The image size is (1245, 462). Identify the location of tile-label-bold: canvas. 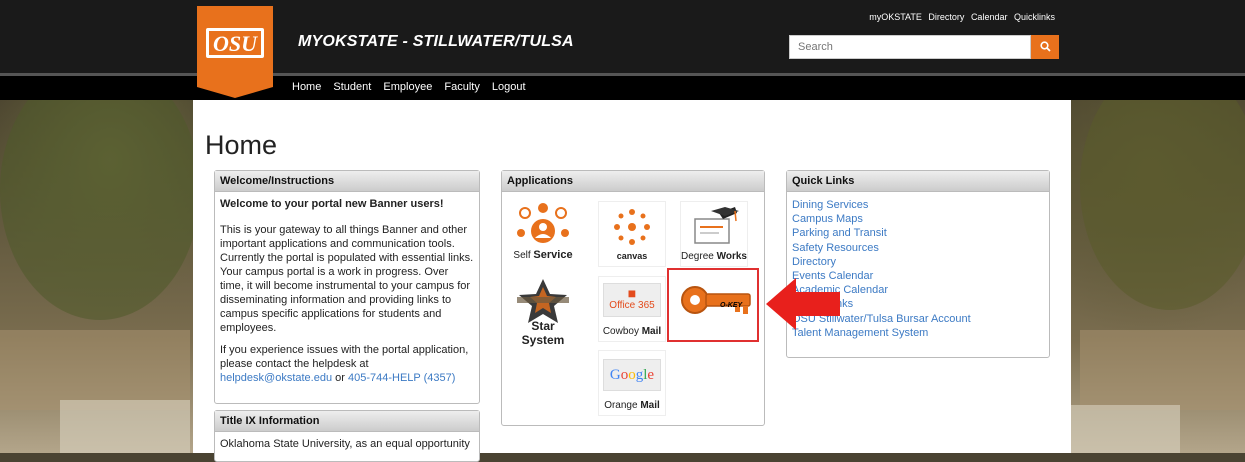
(632, 256).